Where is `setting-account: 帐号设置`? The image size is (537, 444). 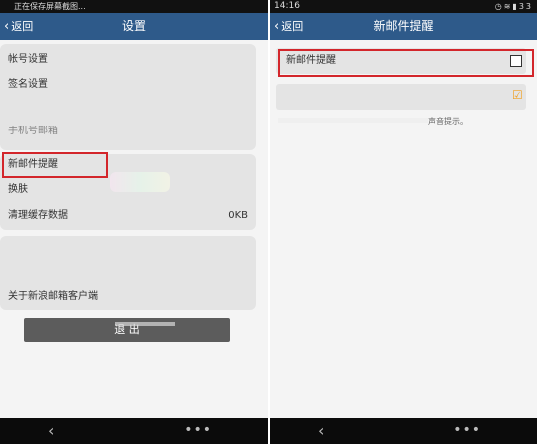 setting-account: 帐号设置 is located at coordinates (128, 60).